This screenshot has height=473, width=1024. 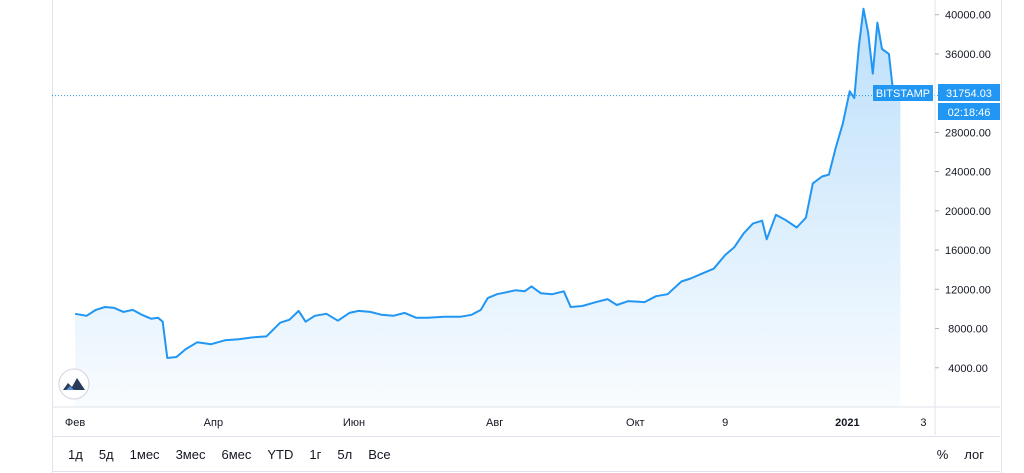 What do you see at coordinates (968, 212) in the screenshot?
I see `y-tick-label: 20000.00` at bounding box center [968, 212].